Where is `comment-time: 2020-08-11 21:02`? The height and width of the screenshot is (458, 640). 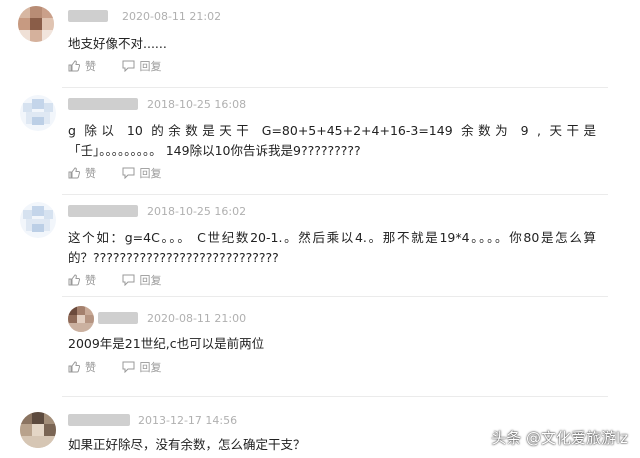
comment-time: 2020-08-11 21:02 is located at coordinates (172, 16).